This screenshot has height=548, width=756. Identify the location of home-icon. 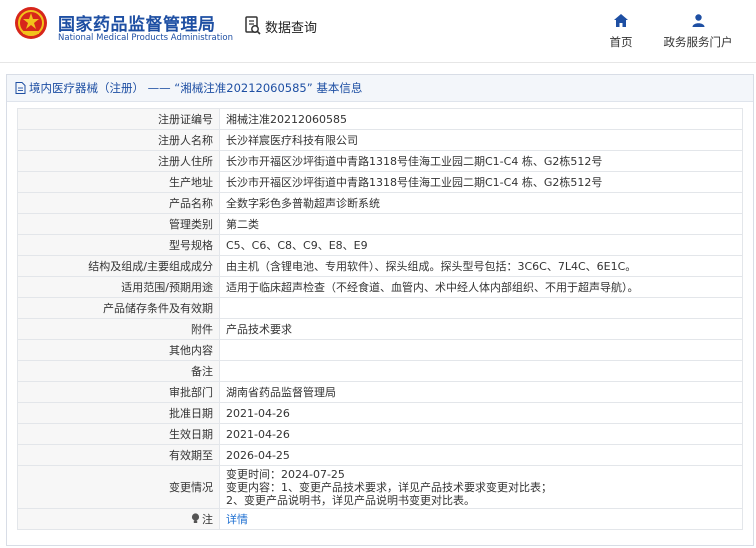
(621, 20).